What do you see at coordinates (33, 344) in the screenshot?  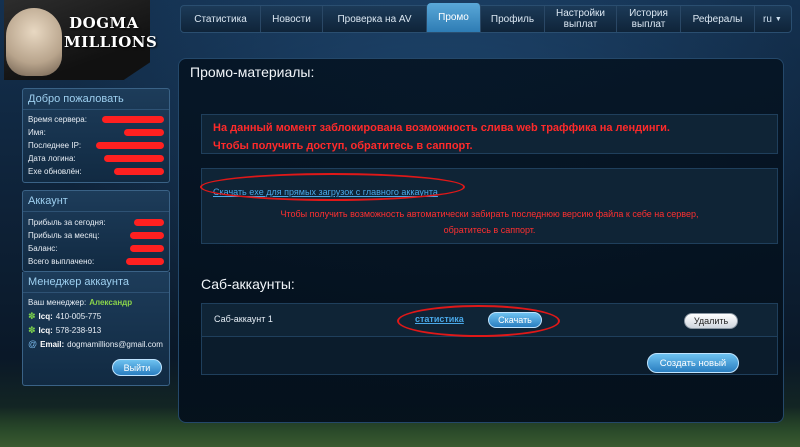 I see `email-at-icon: @` at bounding box center [33, 344].